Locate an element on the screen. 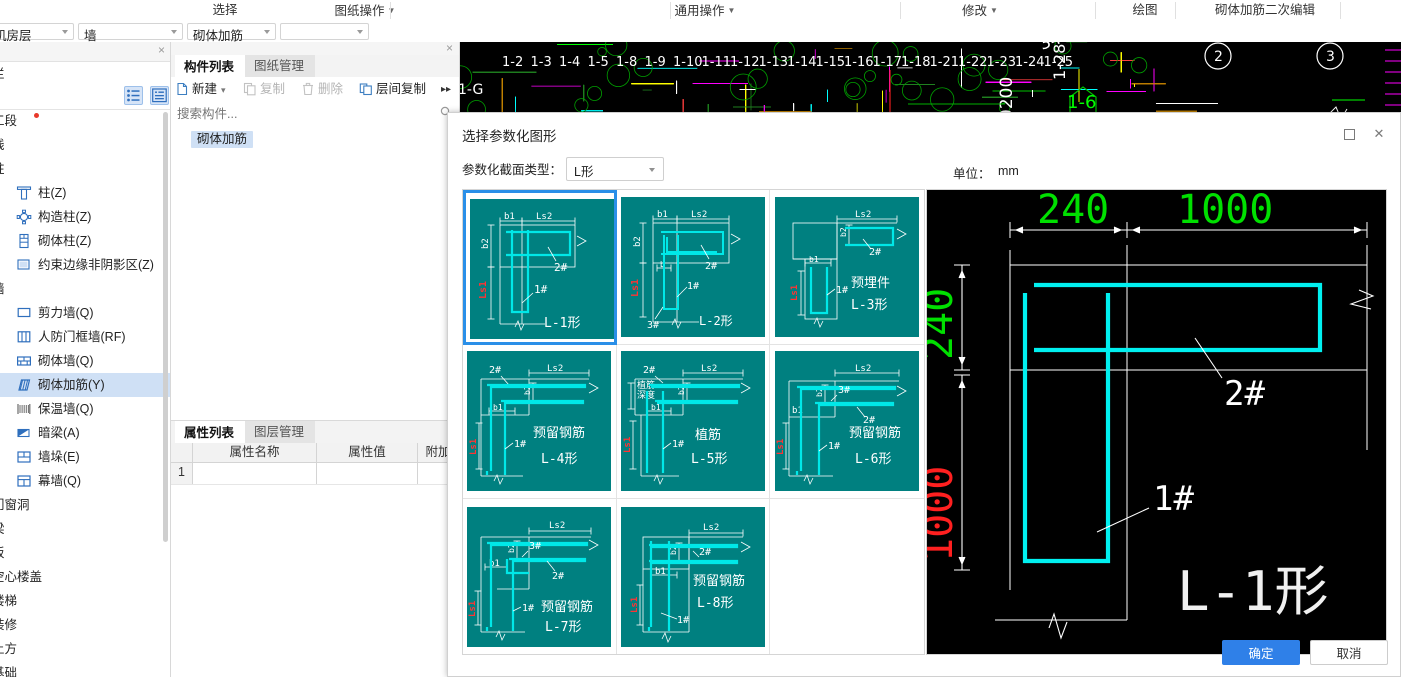 The height and width of the screenshot is (677, 1401). detail-view-button is located at coordinates (159, 95).